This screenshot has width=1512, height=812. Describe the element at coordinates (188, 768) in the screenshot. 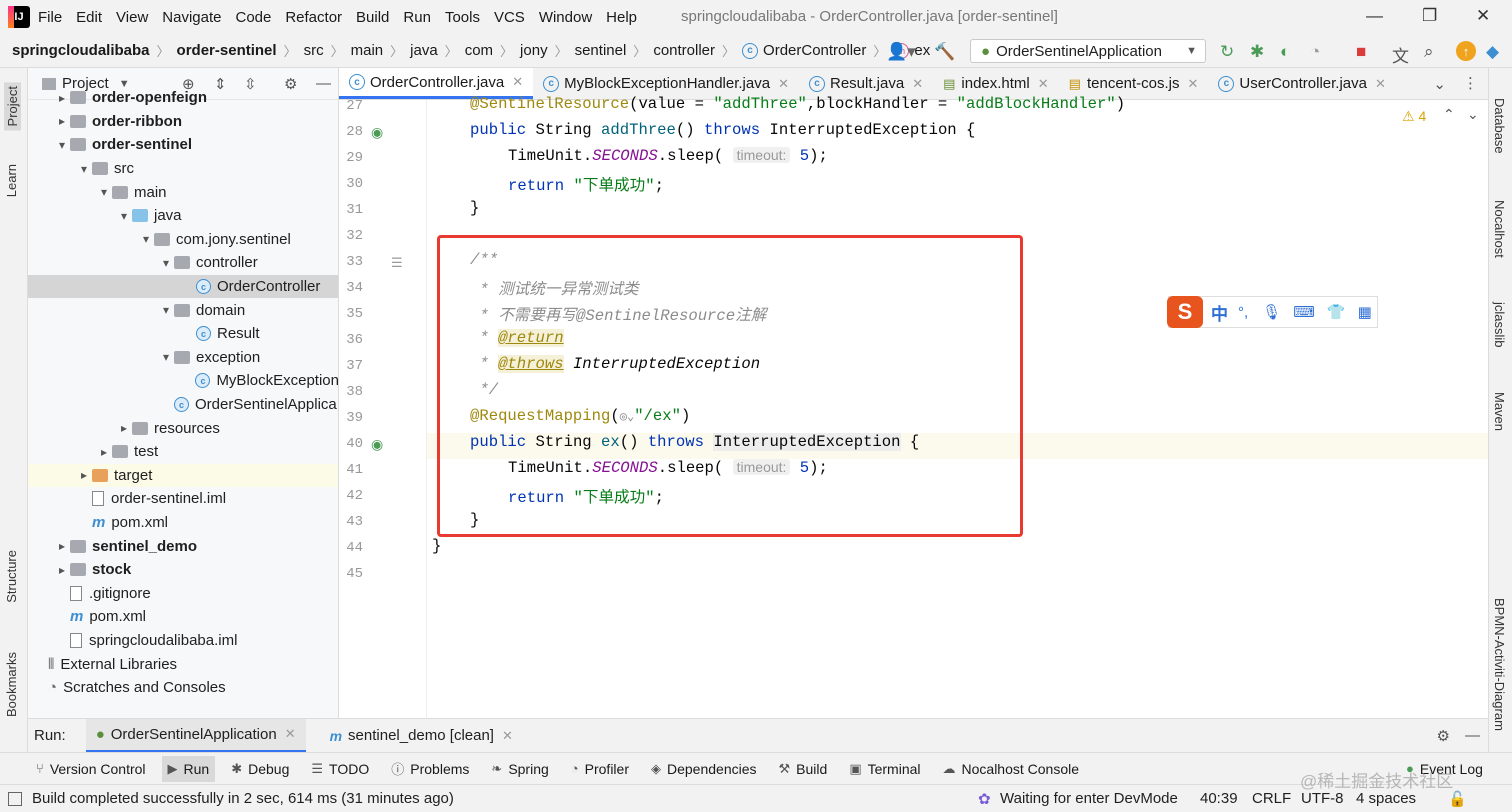

I see `tool-run: ▶ Run` at that location.